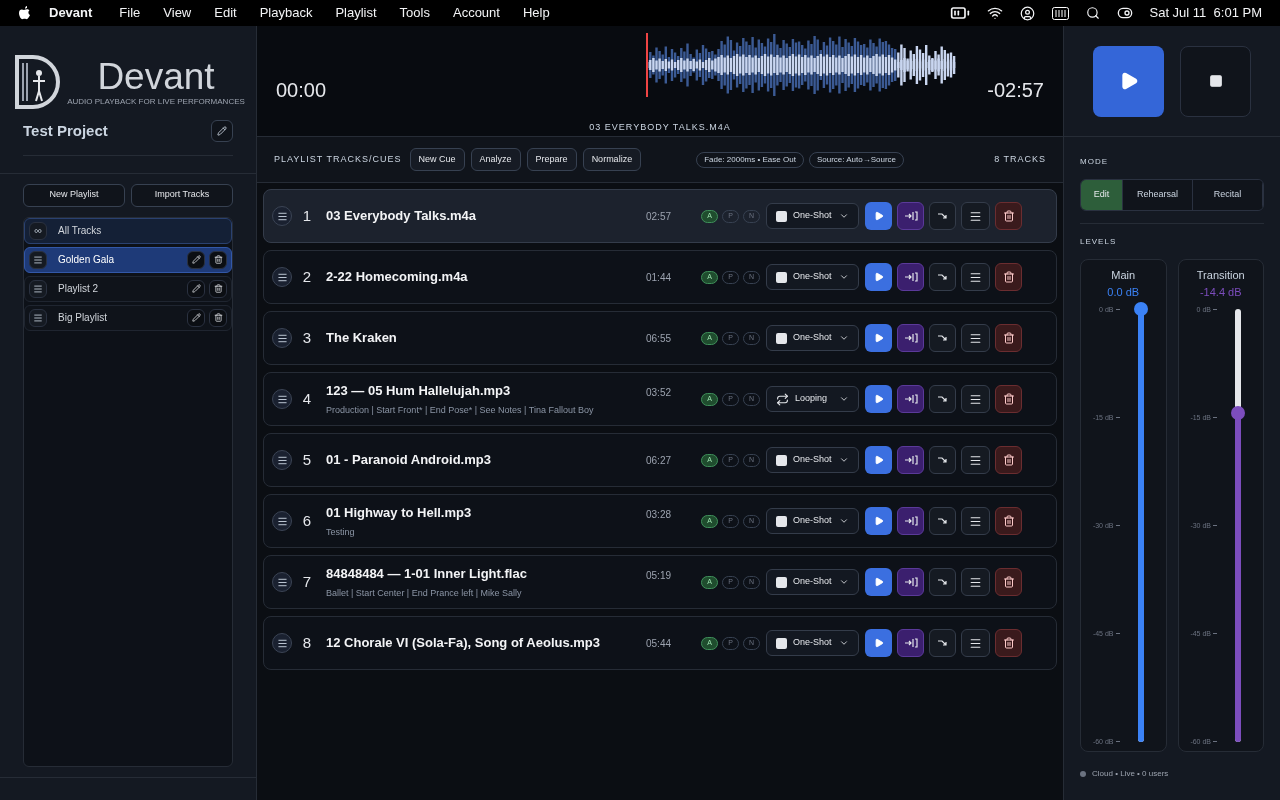 The width and height of the screenshot is (1280, 800). I want to click on nav-item: Playlist 2, so click(128, 288).